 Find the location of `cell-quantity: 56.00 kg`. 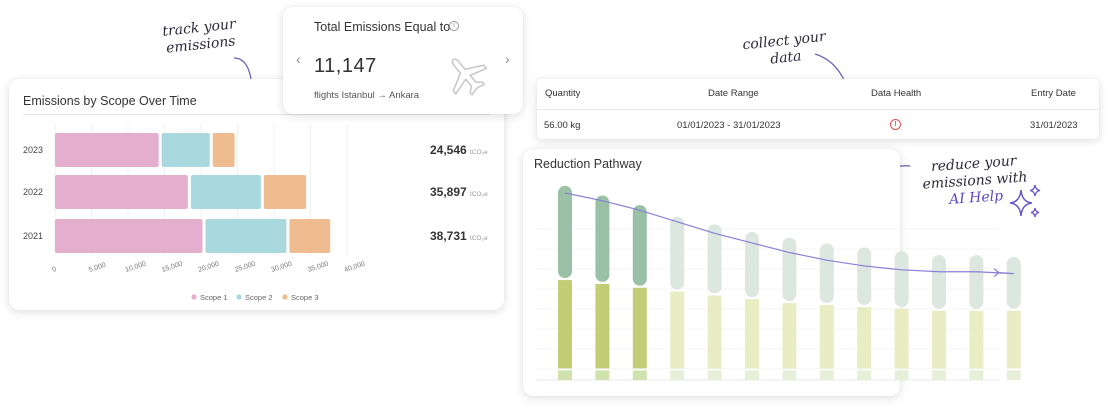

cell-quantity: 56.00 kg is located at coordinates (562, 125).